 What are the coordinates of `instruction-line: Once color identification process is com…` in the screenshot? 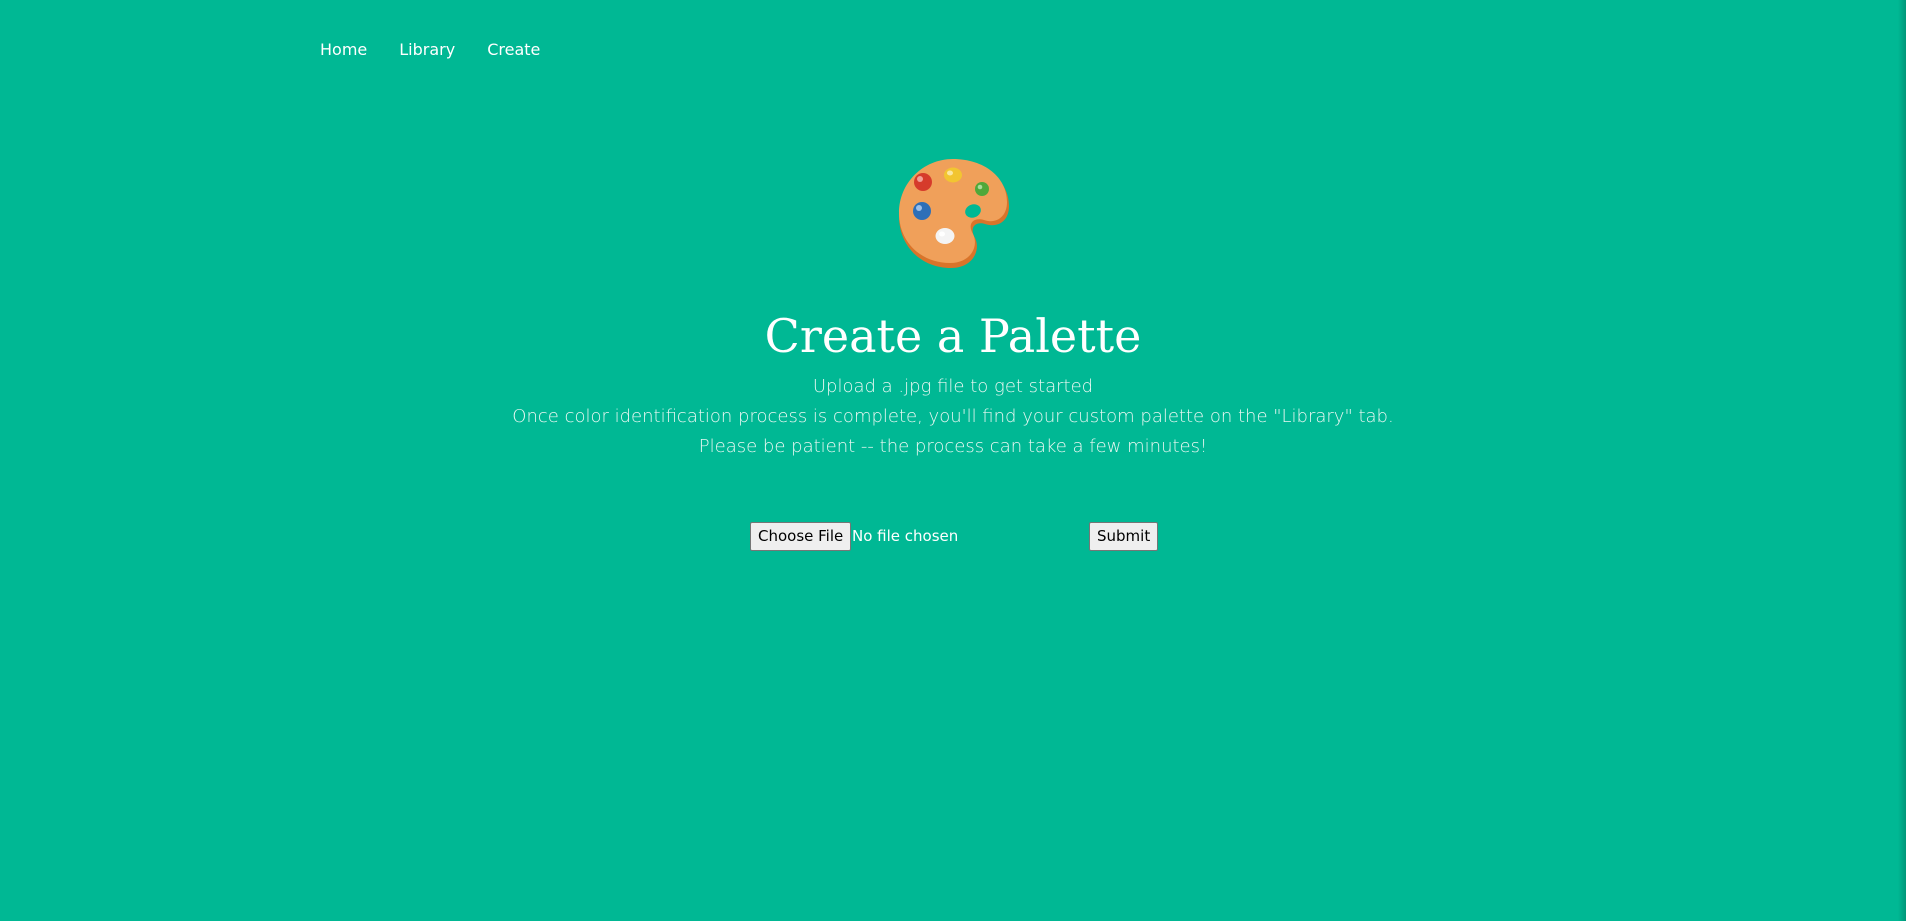 It's located at (953, 416).